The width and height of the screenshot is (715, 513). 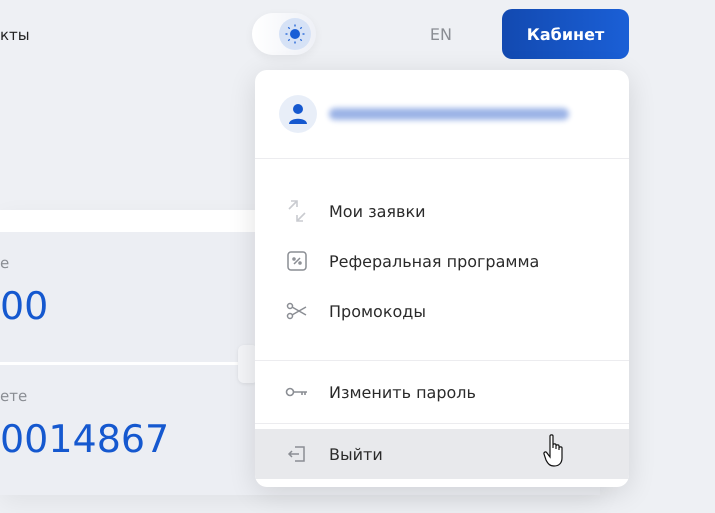 I want to click on menu-item: Мои заявки, so click(x=442, y=211).